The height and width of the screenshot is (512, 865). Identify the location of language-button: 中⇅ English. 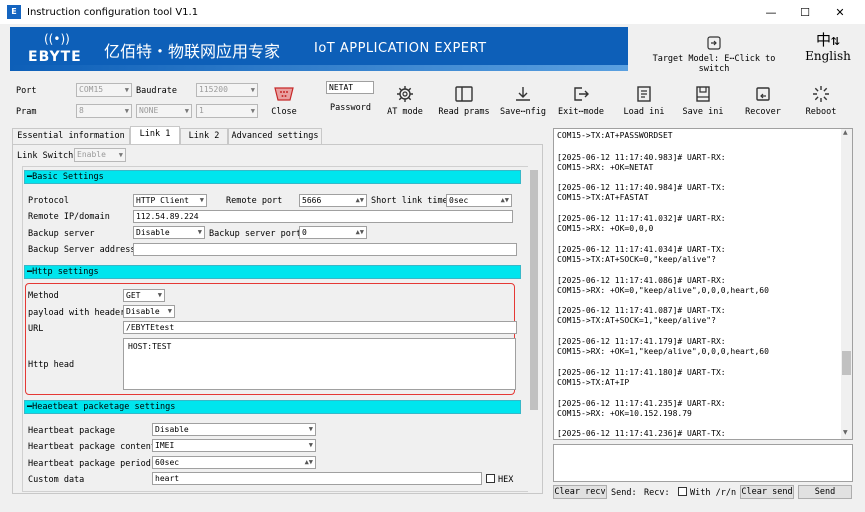
(828, 47).